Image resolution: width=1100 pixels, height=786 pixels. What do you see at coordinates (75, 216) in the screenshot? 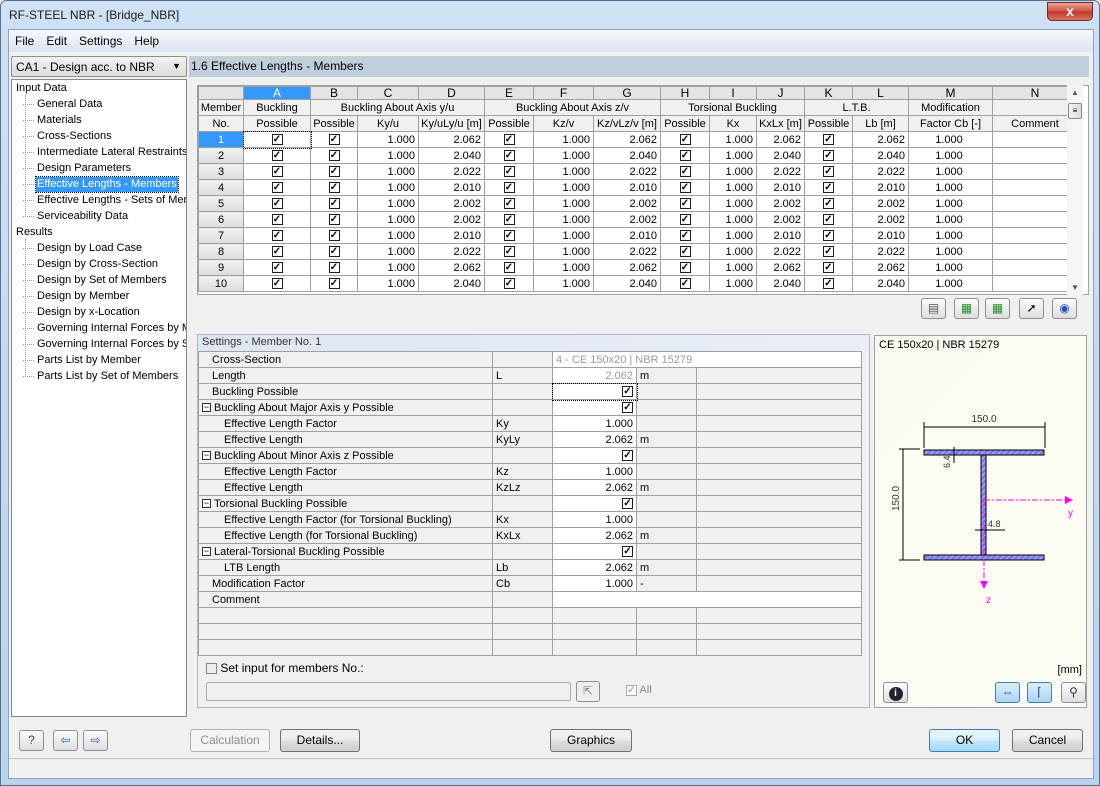
I see `nav-item-serviceability-data: Serviceability Data` at bounding box center [75, 216].